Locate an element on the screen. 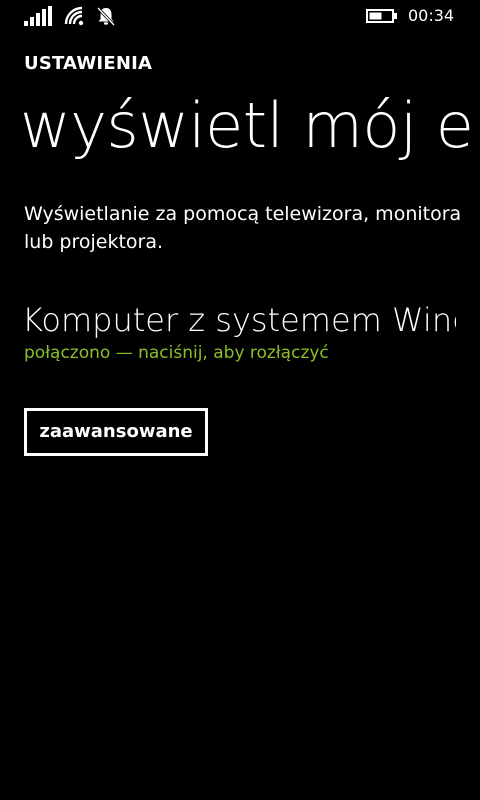  device-name-container: Komputer z systemem Windows is located at coordinates (239, 320).